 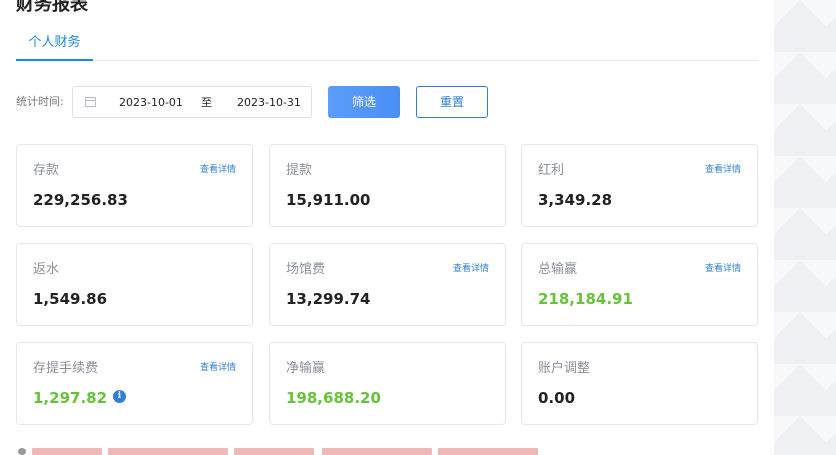 I want to click on card-value: 198,688.20, so click(x=333, y=398).